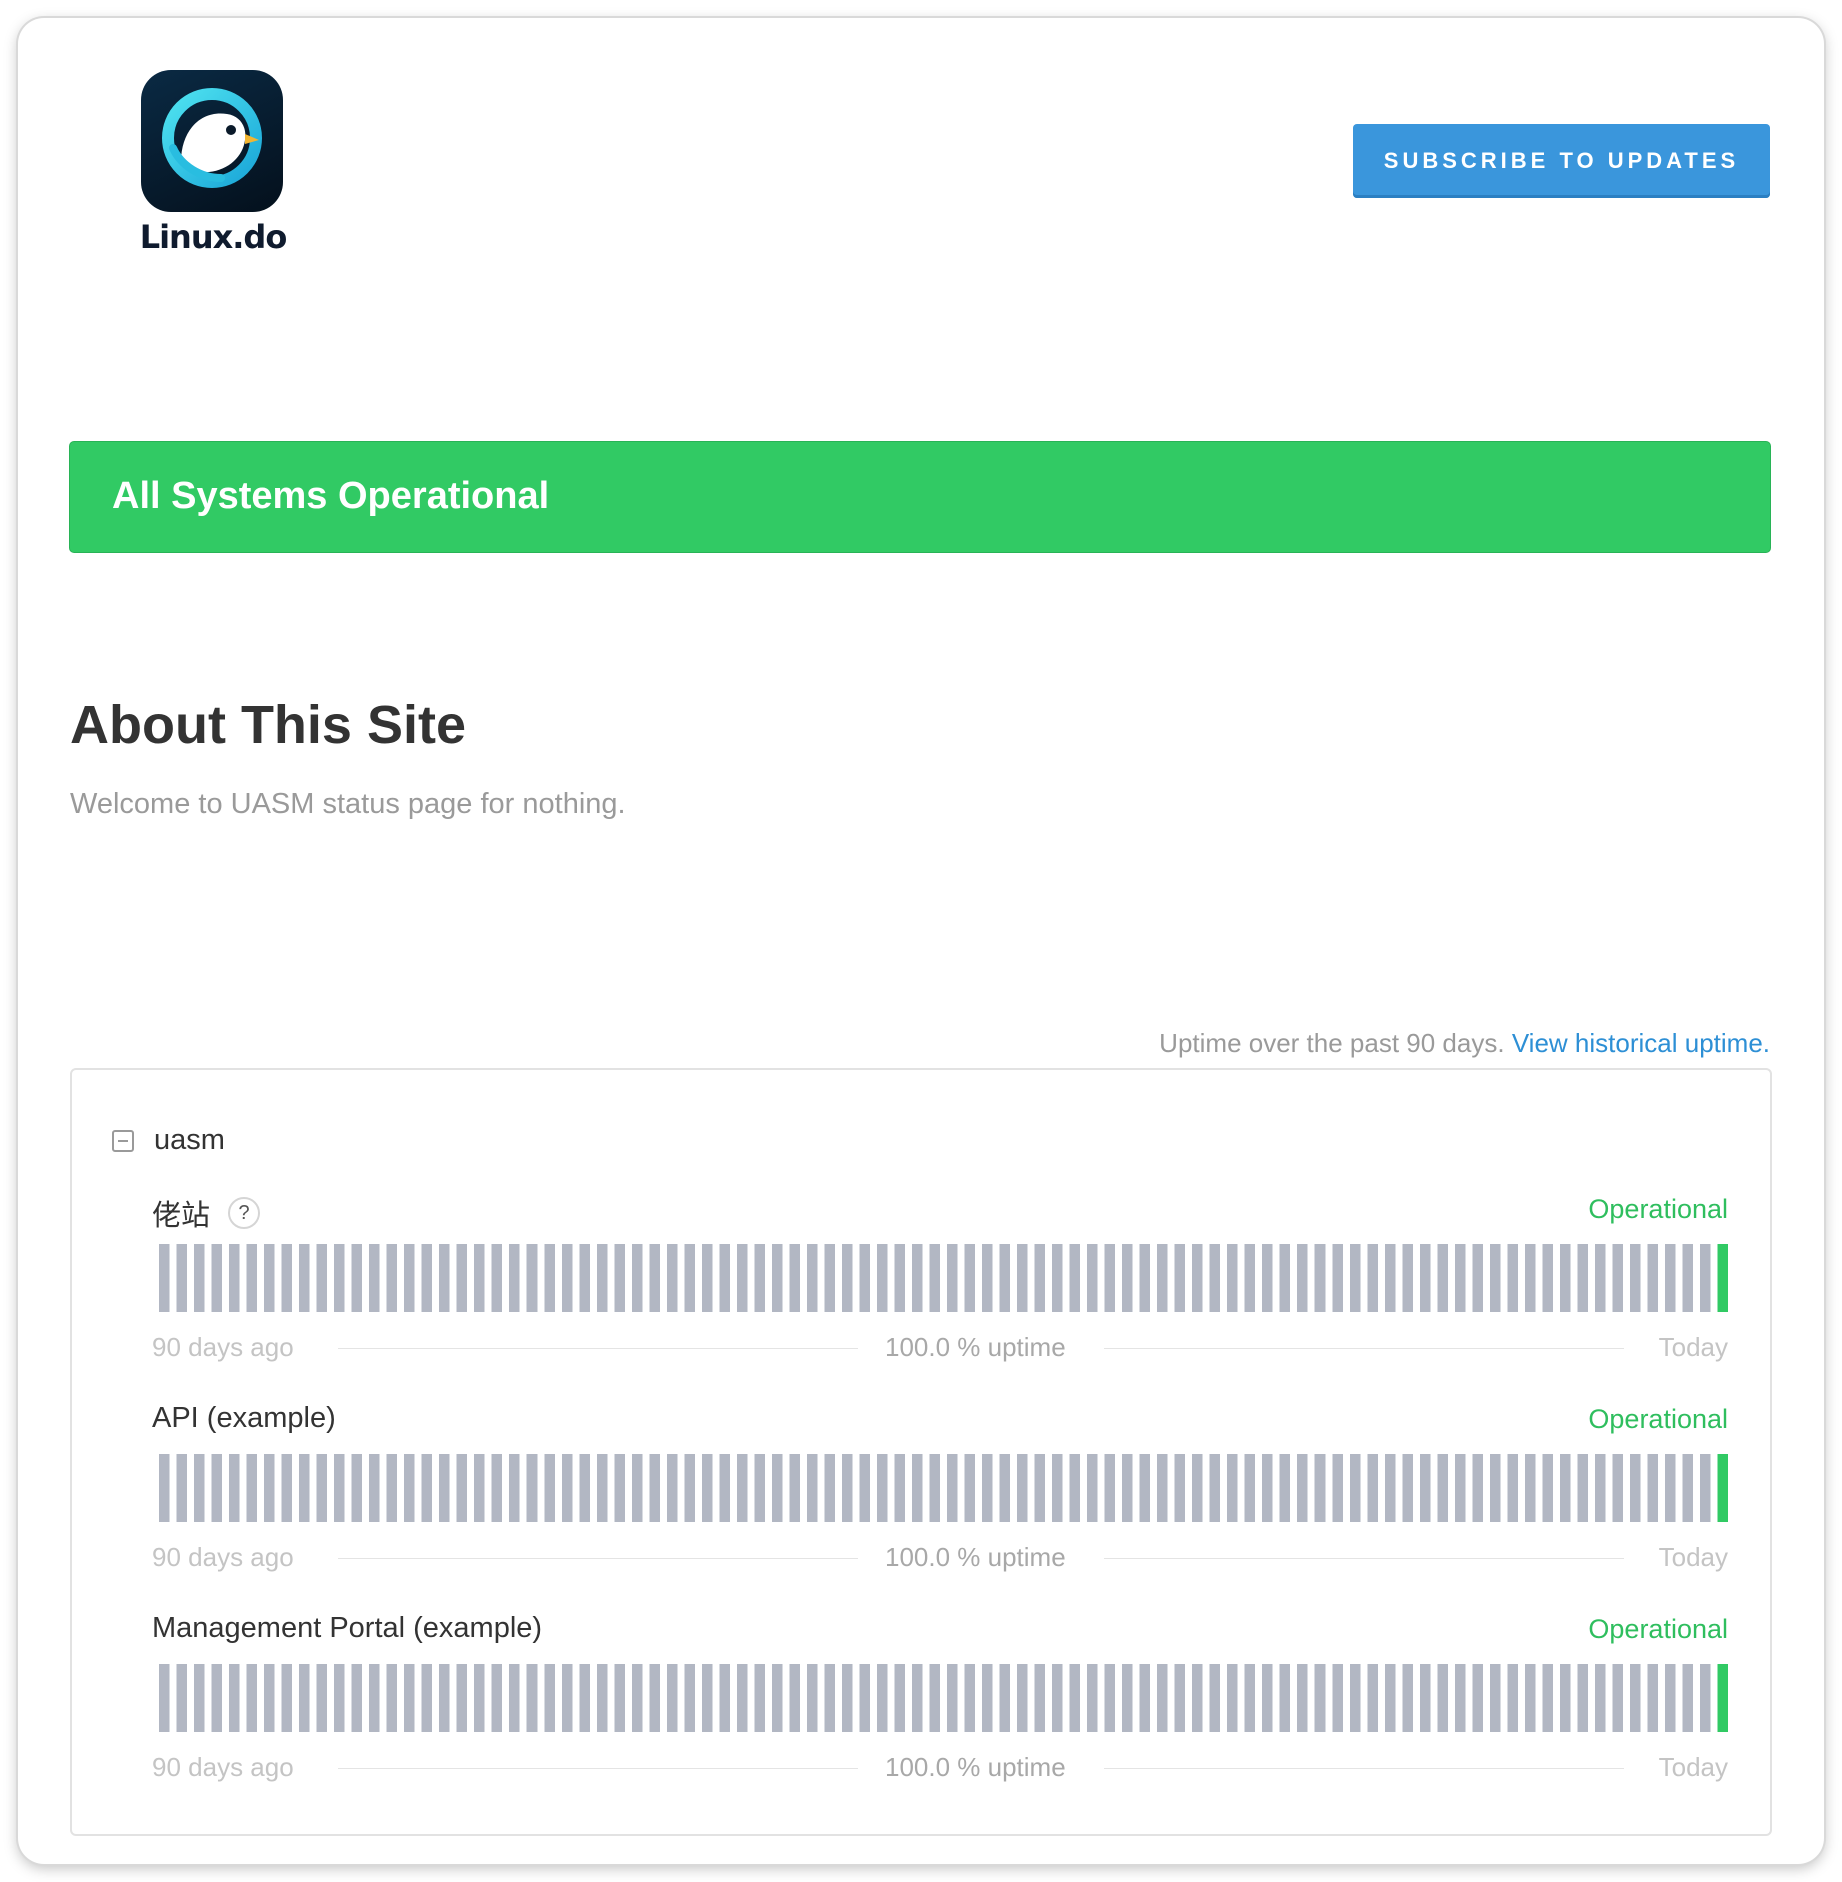 The image size is (1842, 1882). What do you see at coordinates (1722, 1698) in the screenshot?
I see `uptime-day-bar-operational` at bounding box center [1722, 1698].